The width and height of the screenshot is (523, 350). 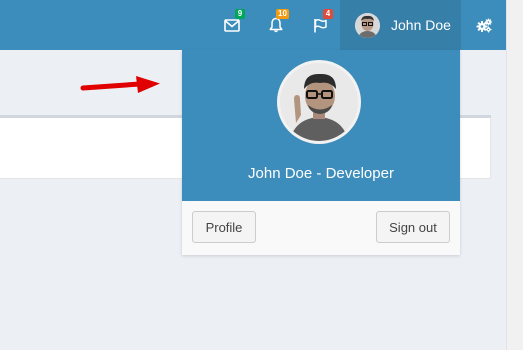 What do you see at coordinates (367, 25) in the screenshot?
I see `avatar` at bounding box center [367, 25].